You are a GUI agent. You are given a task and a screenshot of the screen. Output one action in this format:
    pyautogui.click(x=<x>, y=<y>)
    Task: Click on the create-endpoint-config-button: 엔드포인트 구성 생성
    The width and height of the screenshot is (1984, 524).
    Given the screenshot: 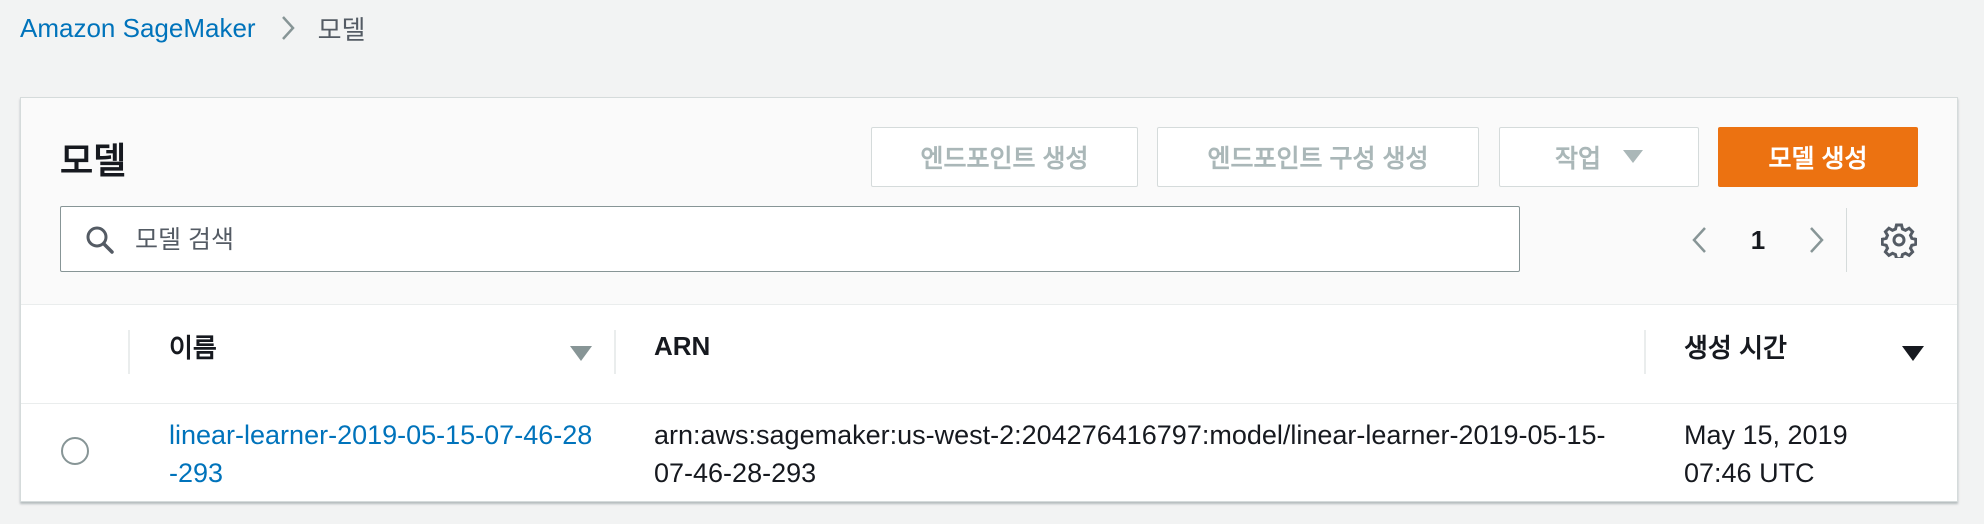 What is the action you would take?
    pyautogui.click(x=1318, y=157)
    